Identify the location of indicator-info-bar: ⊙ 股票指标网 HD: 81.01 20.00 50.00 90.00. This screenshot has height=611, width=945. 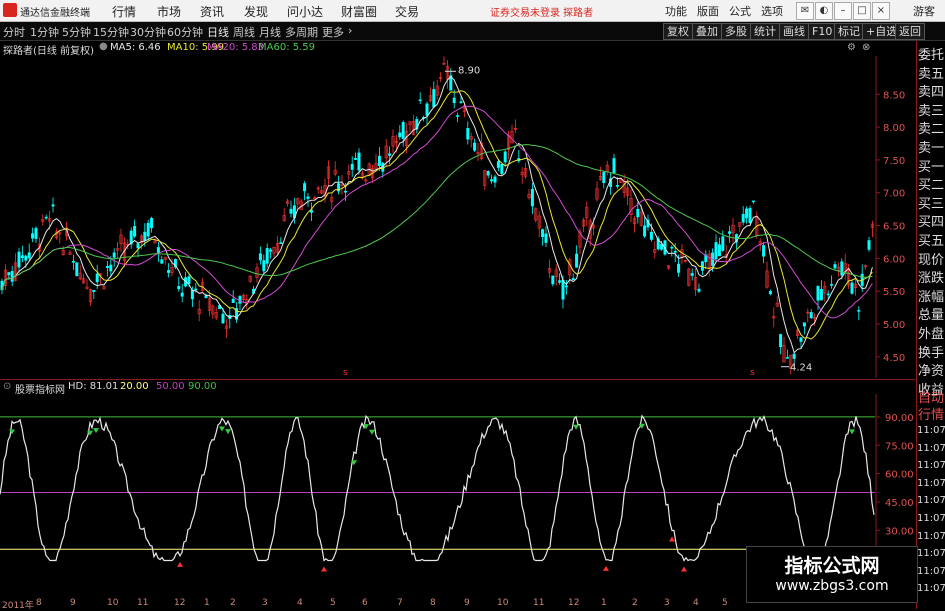
(457, 387).